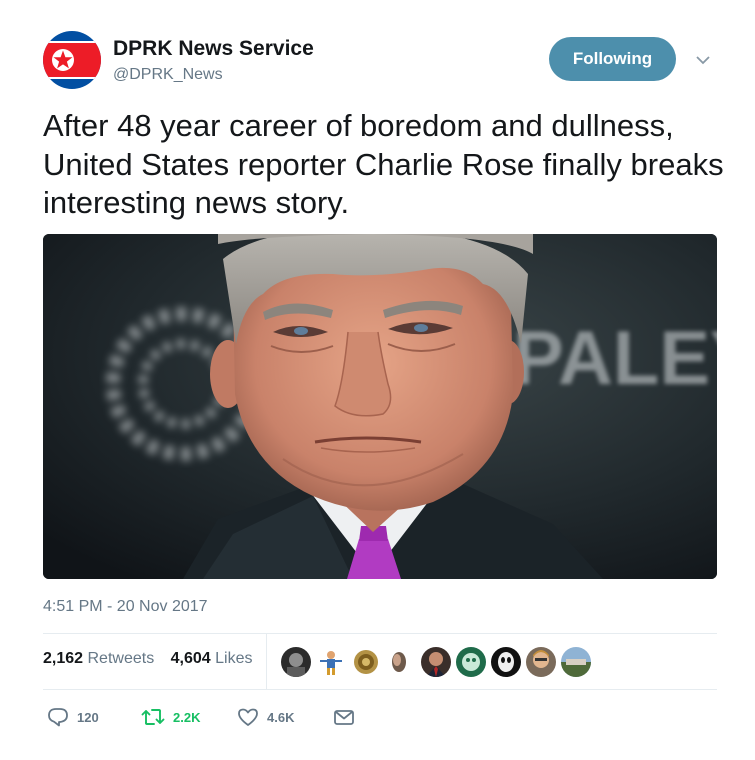 This screenshot has height=760, width=755. What do you see at coordinates (58, 717) in the screenshot?
I see `reply-icon` at bounding box center [58, 717].